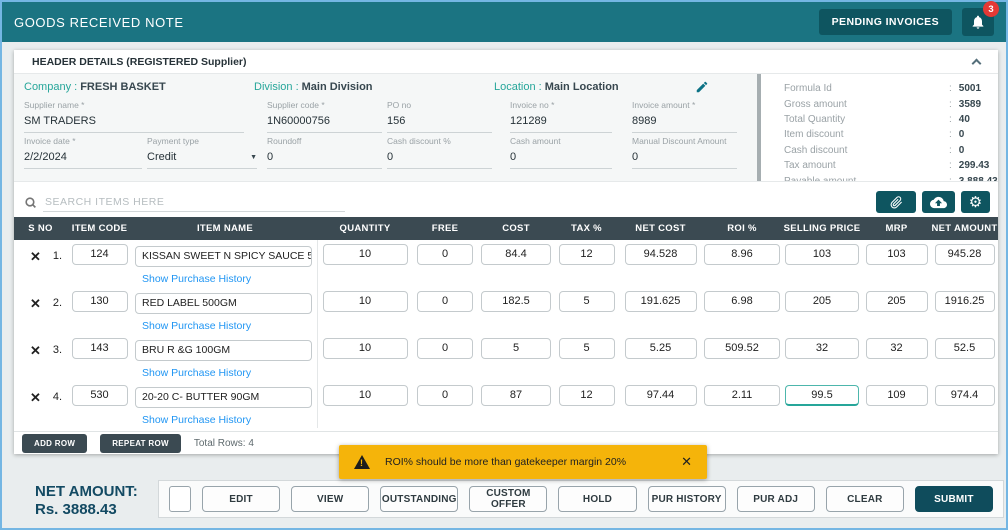  I want to click on invoice-amount-input: 8989, so click(684, 121).